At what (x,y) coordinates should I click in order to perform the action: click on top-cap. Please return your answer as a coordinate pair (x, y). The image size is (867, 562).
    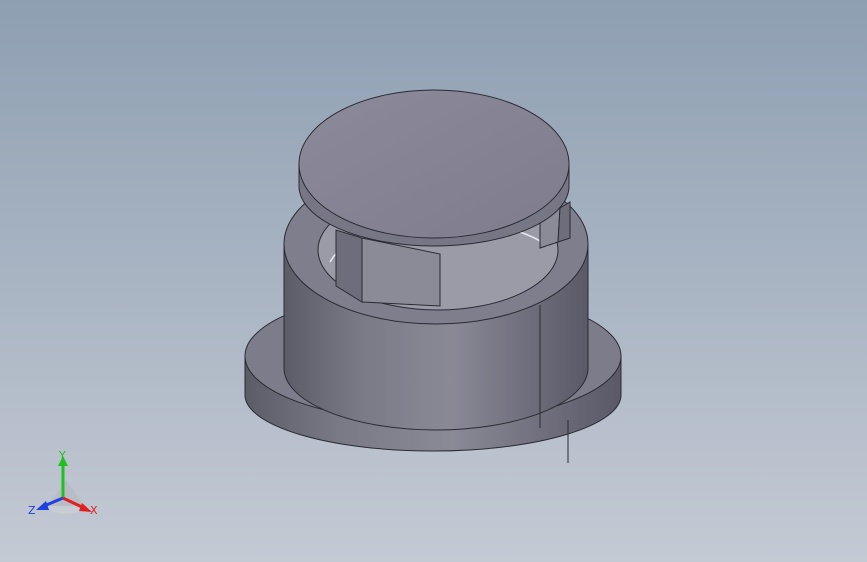
    Looking at the image, I should click on (434, 168).